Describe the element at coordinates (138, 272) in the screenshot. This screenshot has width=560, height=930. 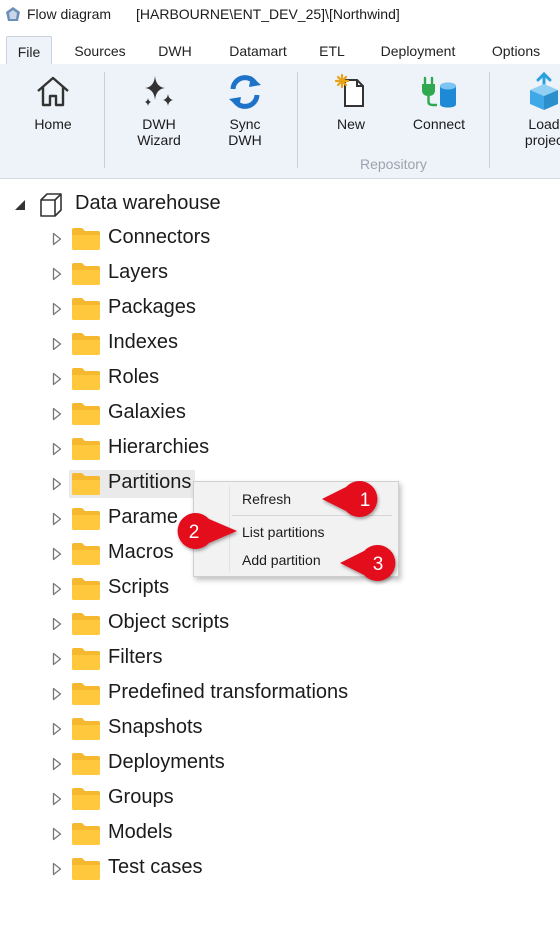
I see `tree-item-label: Layers` at that location.